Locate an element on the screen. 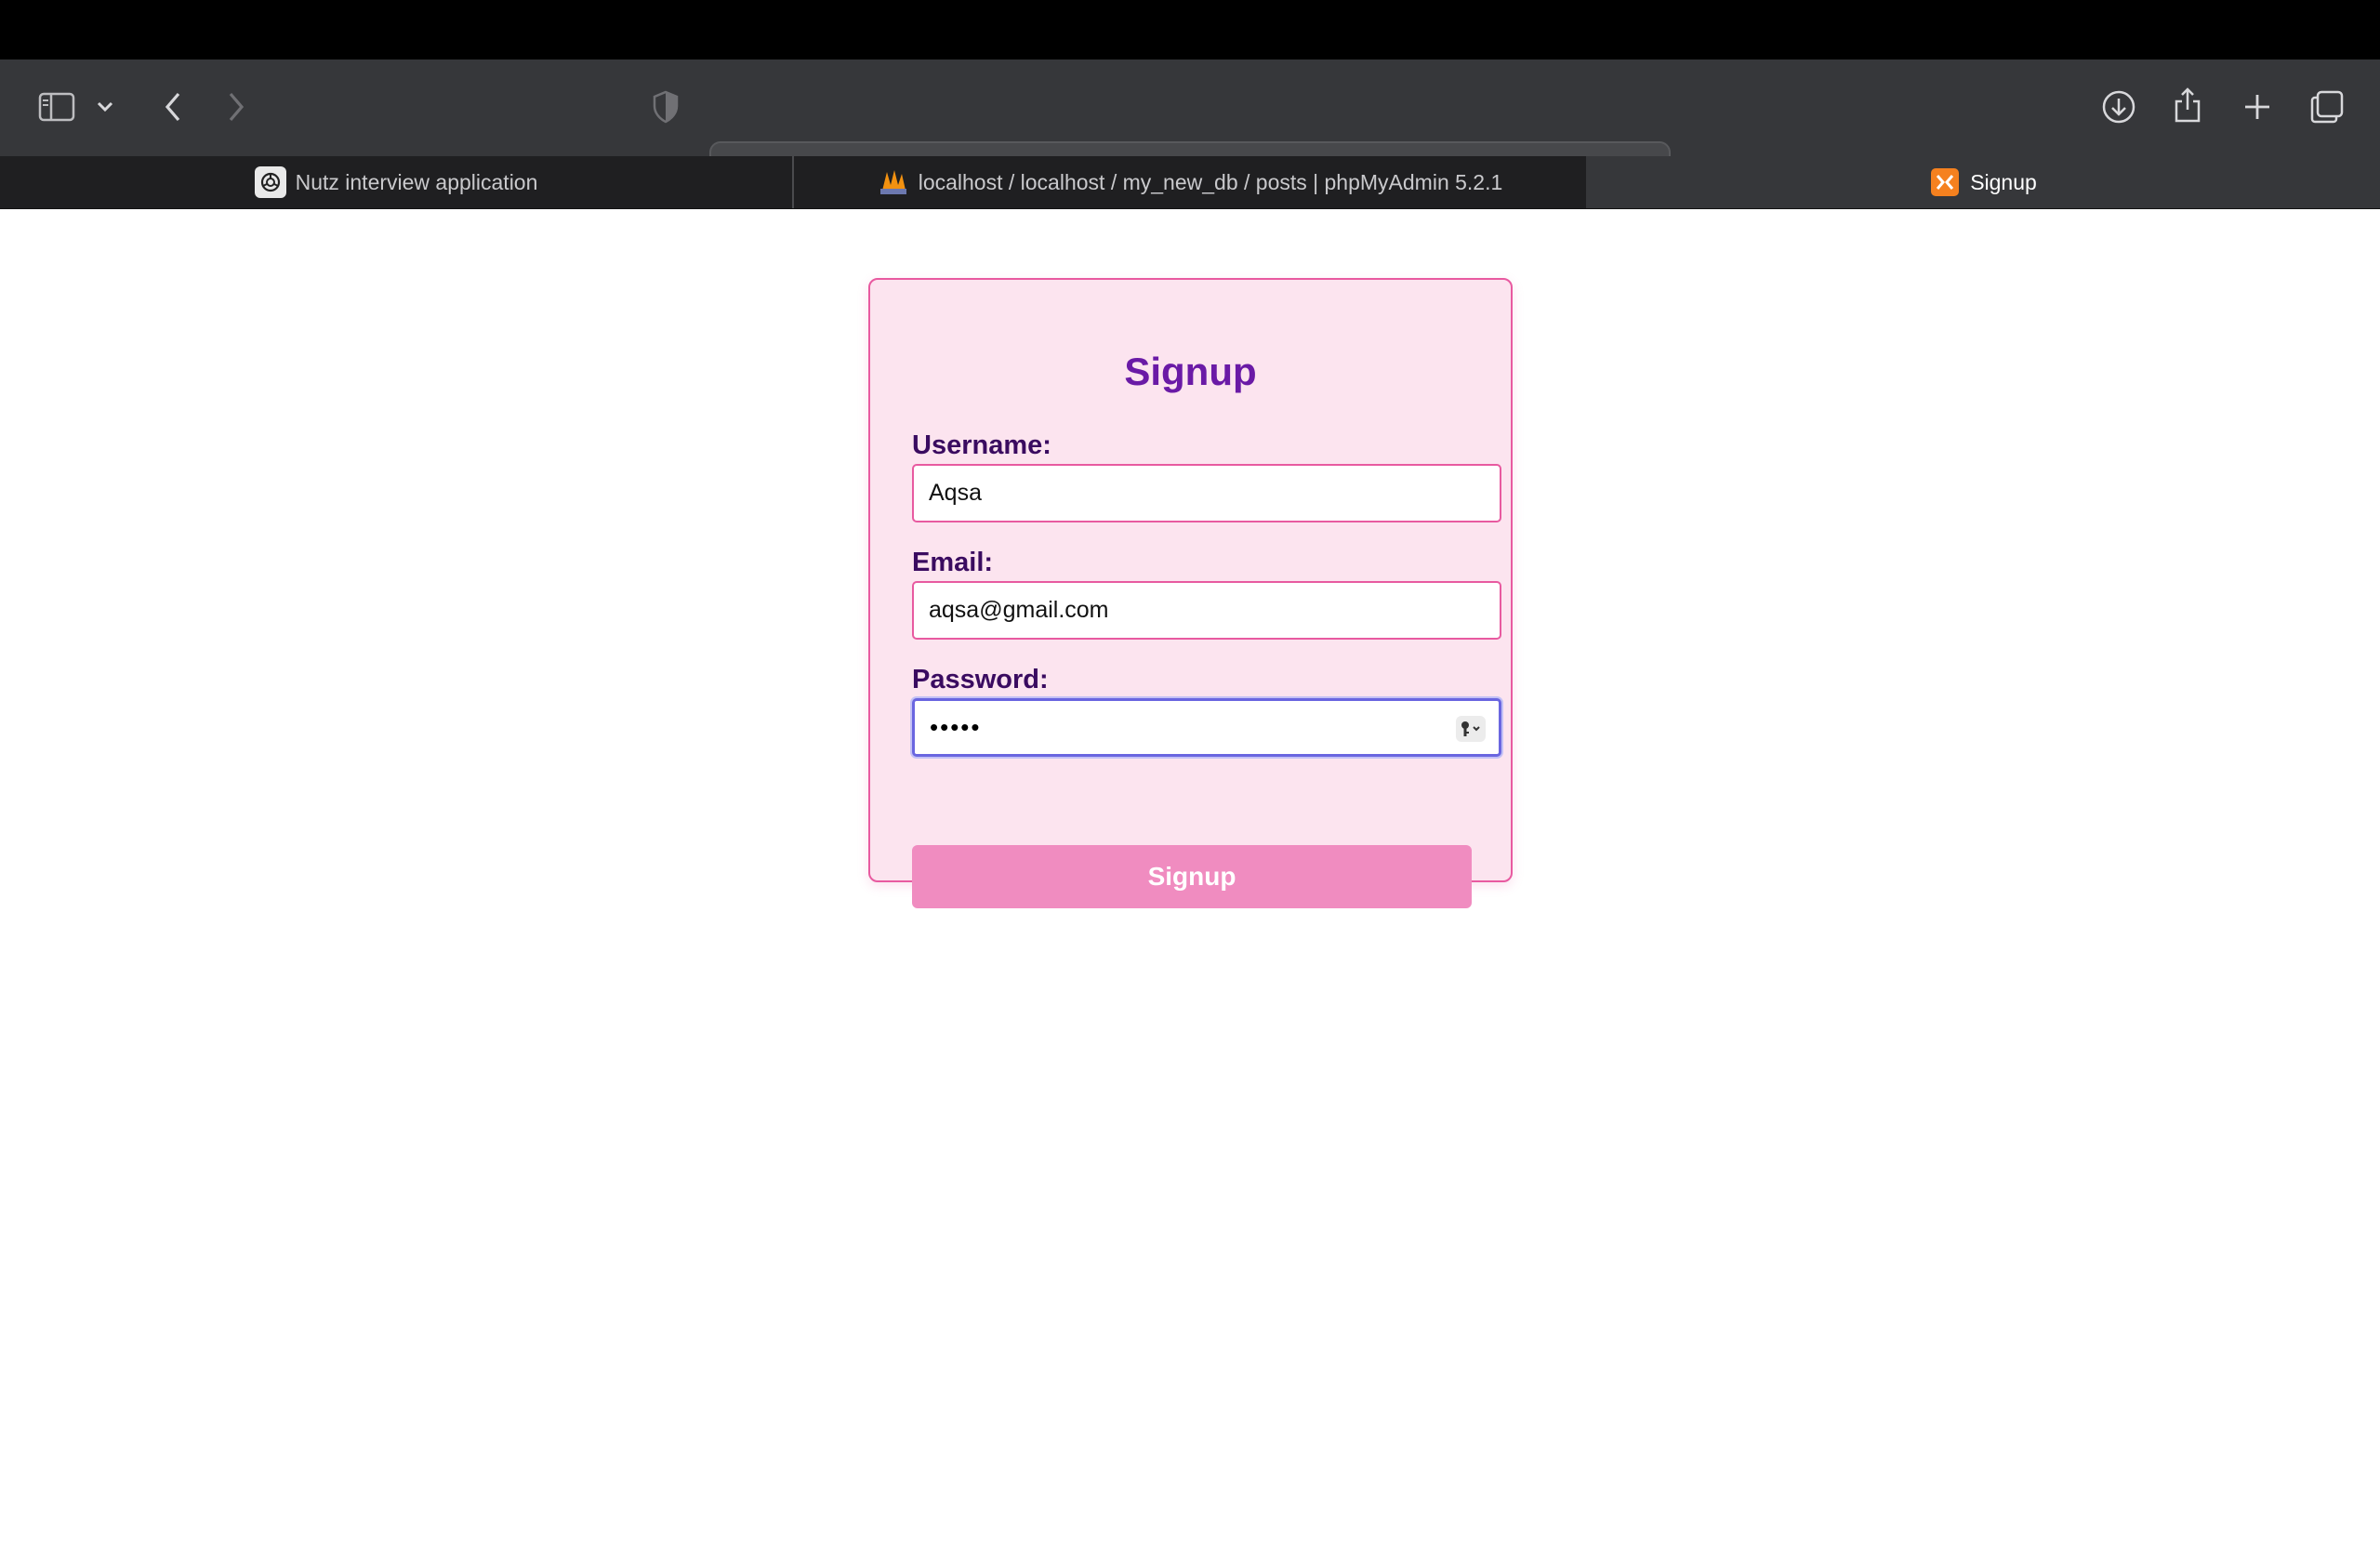 The height and width of the screenshot is (1547, 2380). tab-nutz-interview: Nutz interview application is located at coordinates (396, 182).